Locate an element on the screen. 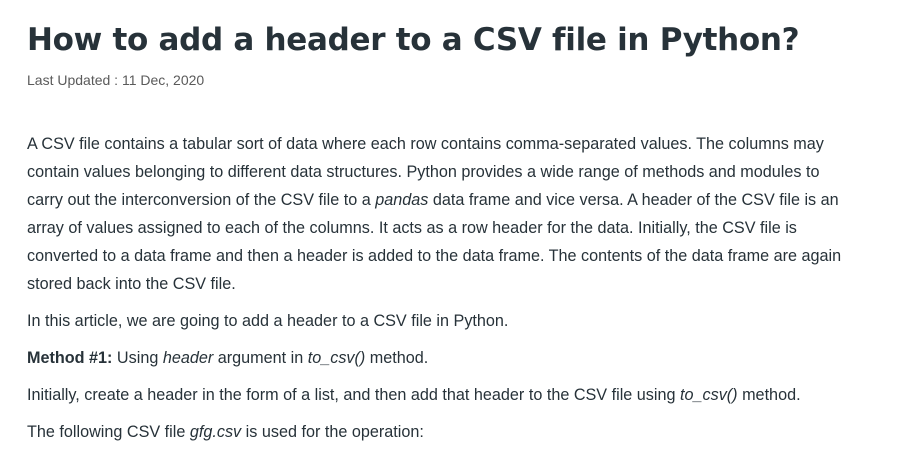 This screenshot has width=902, height=474. last-updated-date: Last Updated : 11 Dec, 2020 is located at coordinates (116, 80).